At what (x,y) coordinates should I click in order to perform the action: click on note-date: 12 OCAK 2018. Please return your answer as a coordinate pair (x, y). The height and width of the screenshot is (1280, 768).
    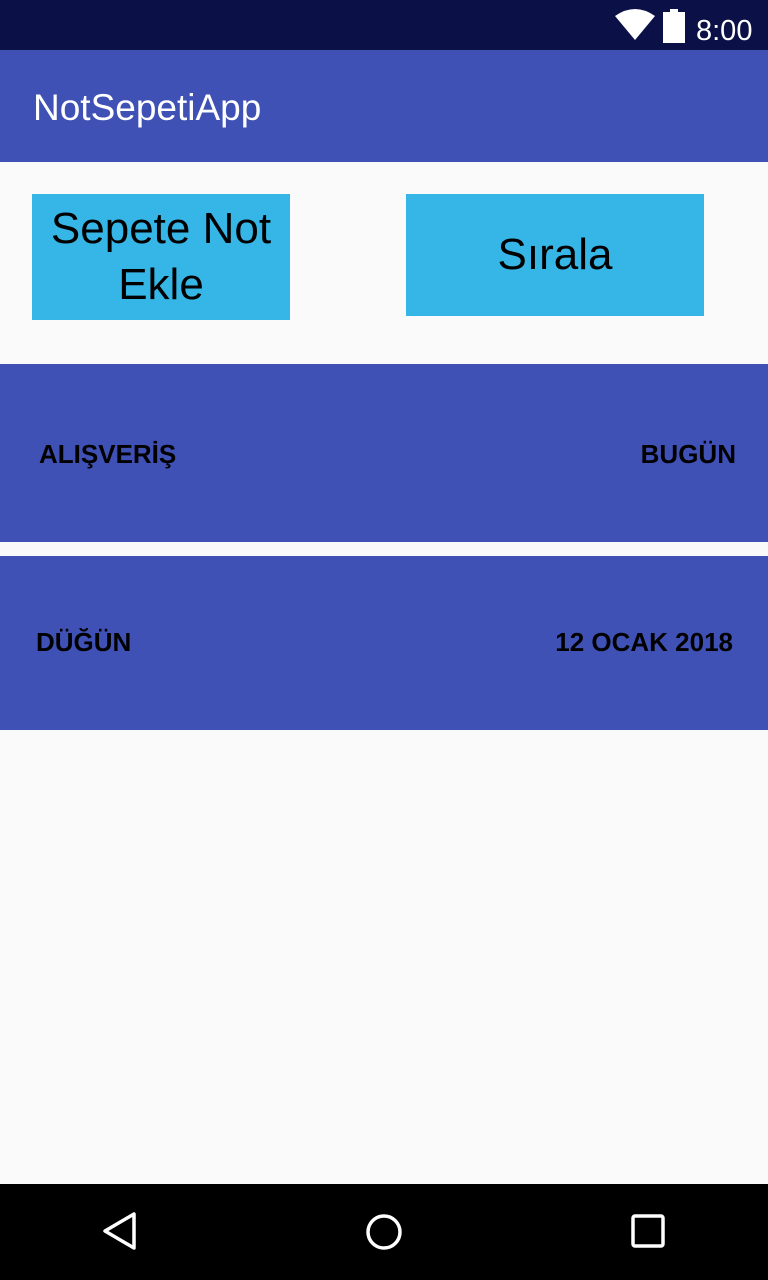
    Looking at the image, I should click on (644, 642).